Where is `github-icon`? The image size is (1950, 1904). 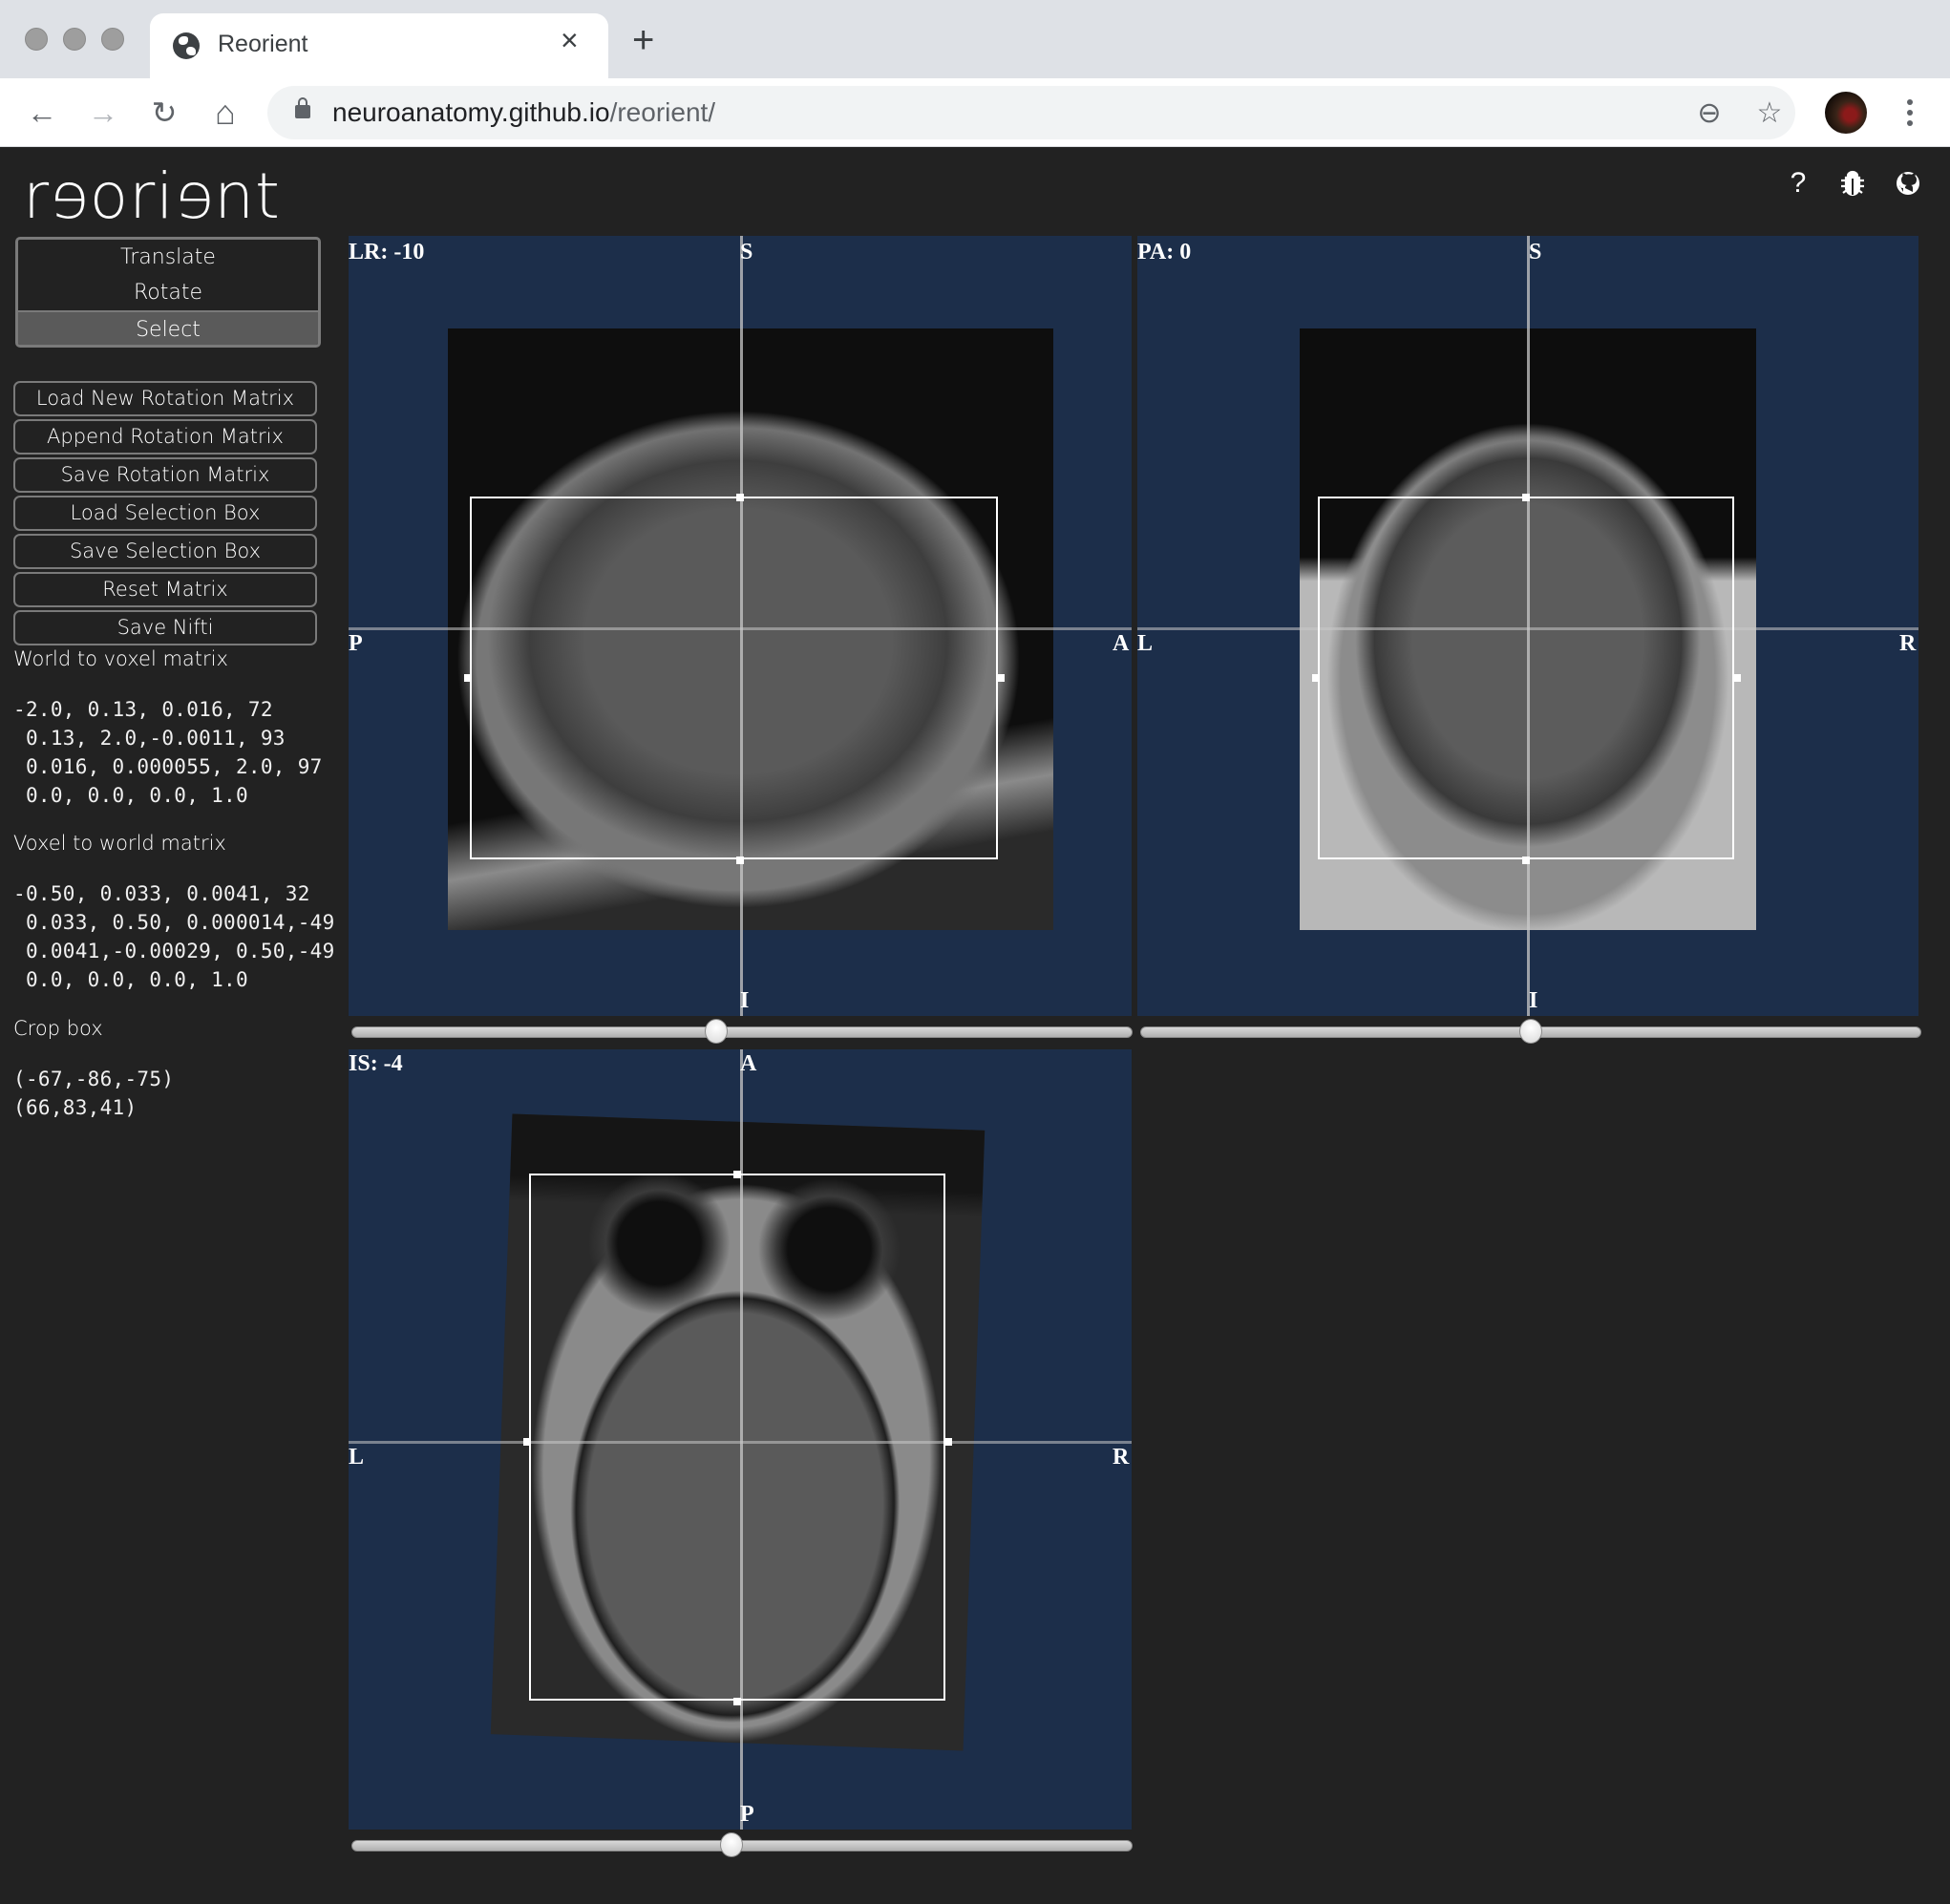
github-icon is located at coordinates (1908, 184).